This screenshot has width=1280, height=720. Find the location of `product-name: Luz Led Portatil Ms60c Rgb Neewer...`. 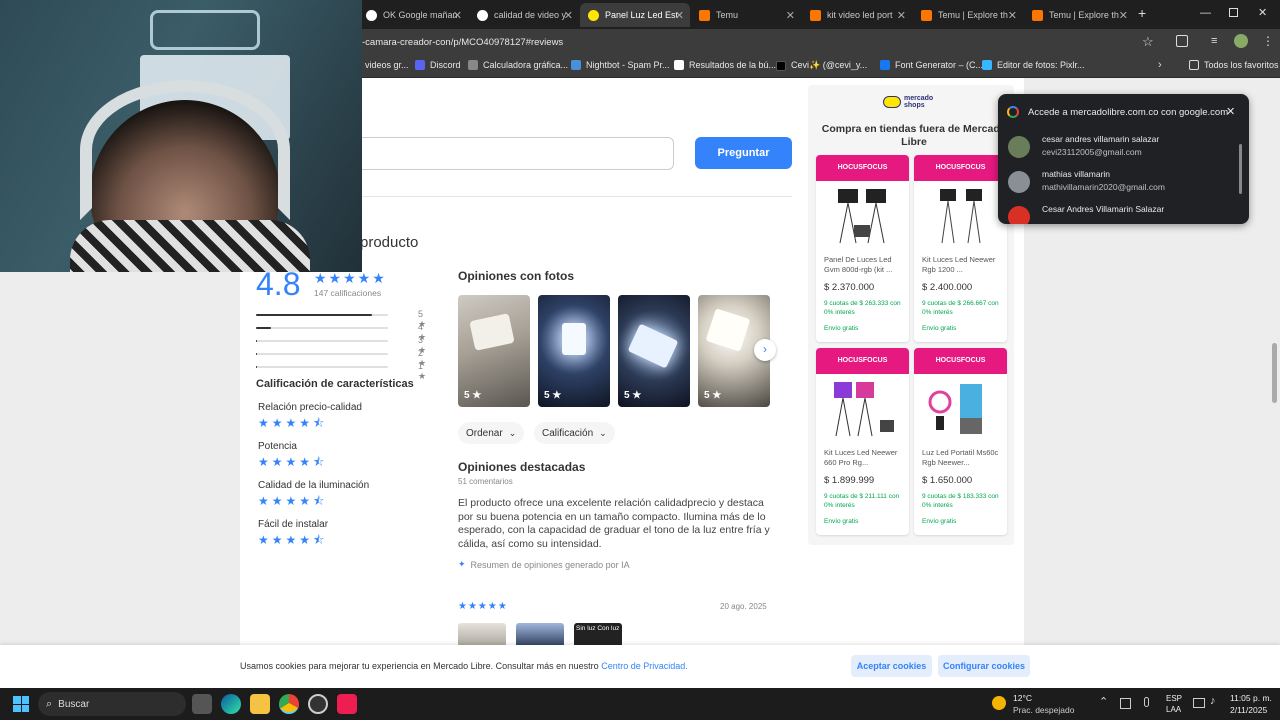

product-name: Luz Led Portatil Ms60c Rgb Neewer... is located at coordinates (960, 457).